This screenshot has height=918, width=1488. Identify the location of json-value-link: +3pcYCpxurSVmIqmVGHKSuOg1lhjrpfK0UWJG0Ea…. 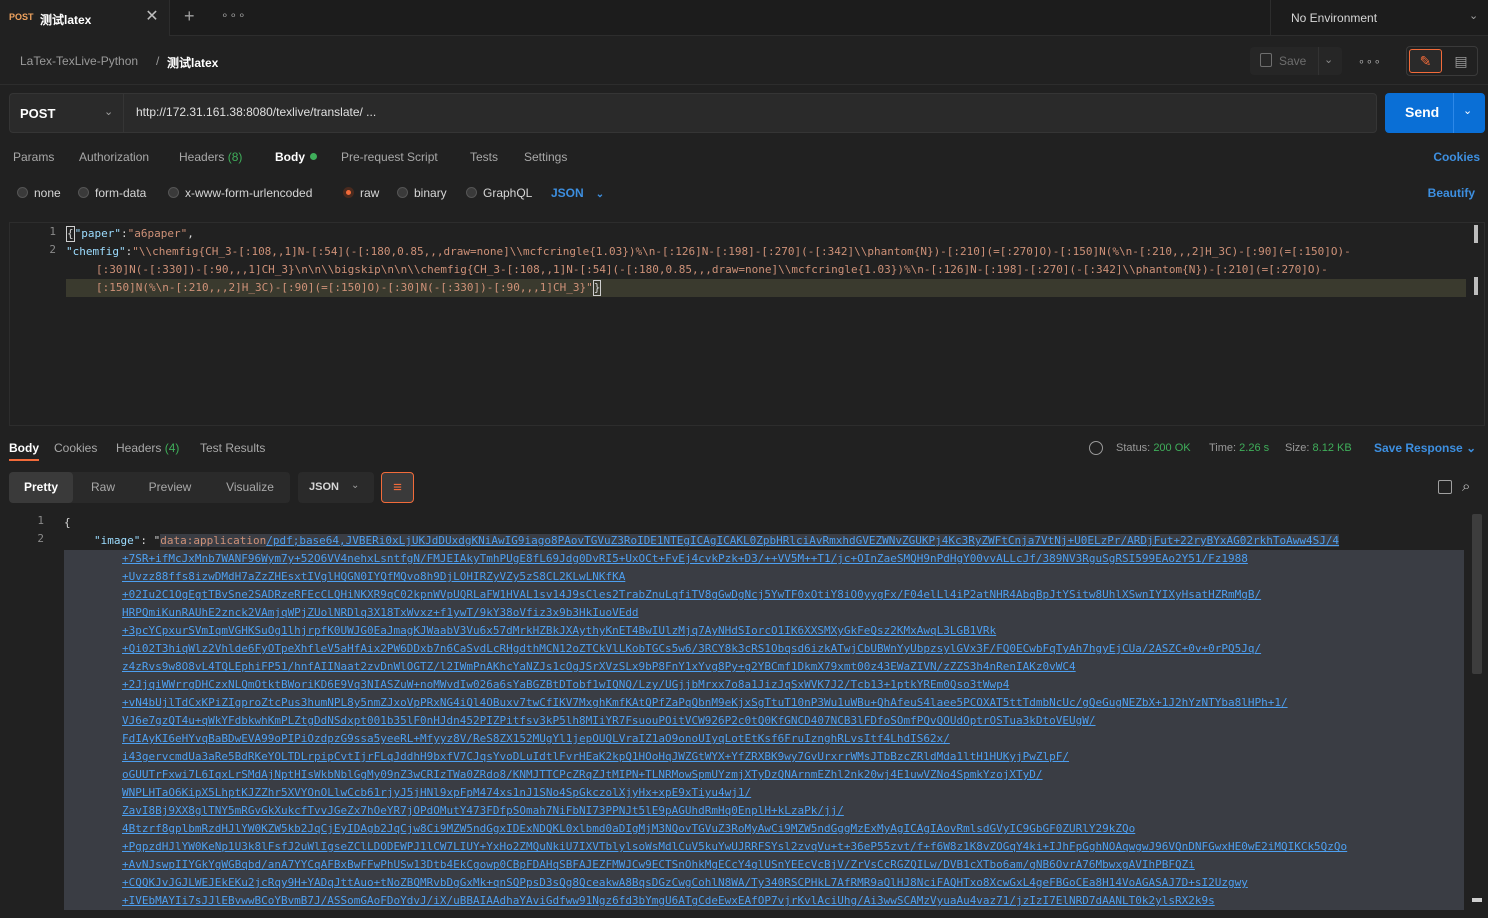
(559, 630).